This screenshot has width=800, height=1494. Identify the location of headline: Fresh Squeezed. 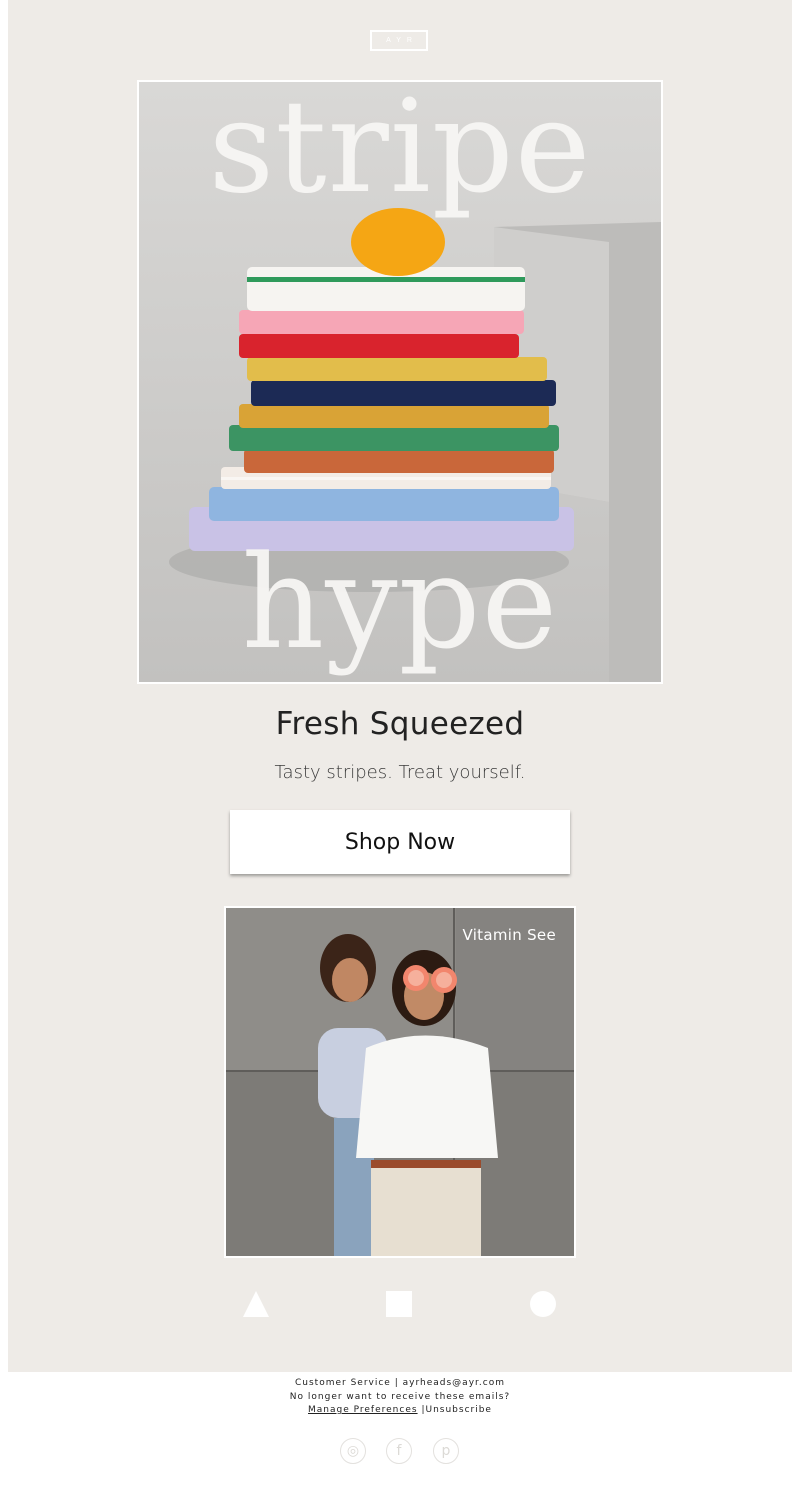
(400, 724).